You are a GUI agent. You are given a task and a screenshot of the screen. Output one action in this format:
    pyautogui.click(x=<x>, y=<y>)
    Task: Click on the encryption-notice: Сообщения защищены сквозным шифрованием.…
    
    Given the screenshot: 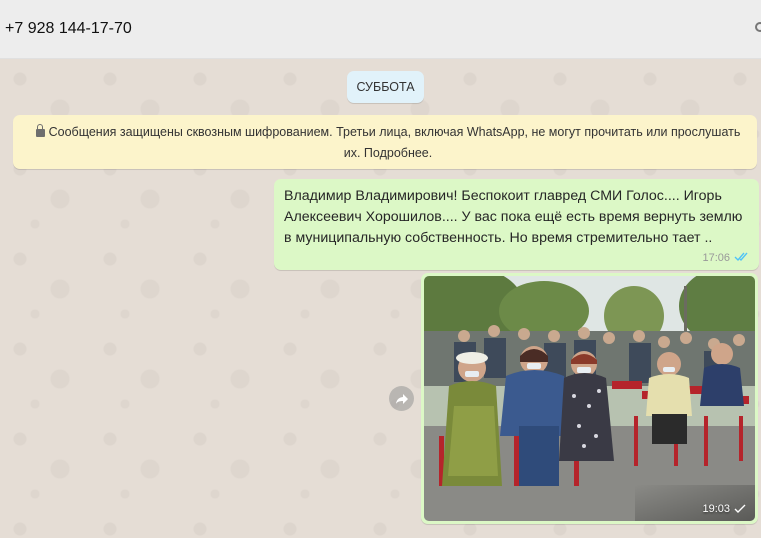 What is the action you would take?
    pyautogui.click(x=385, y=142)
    